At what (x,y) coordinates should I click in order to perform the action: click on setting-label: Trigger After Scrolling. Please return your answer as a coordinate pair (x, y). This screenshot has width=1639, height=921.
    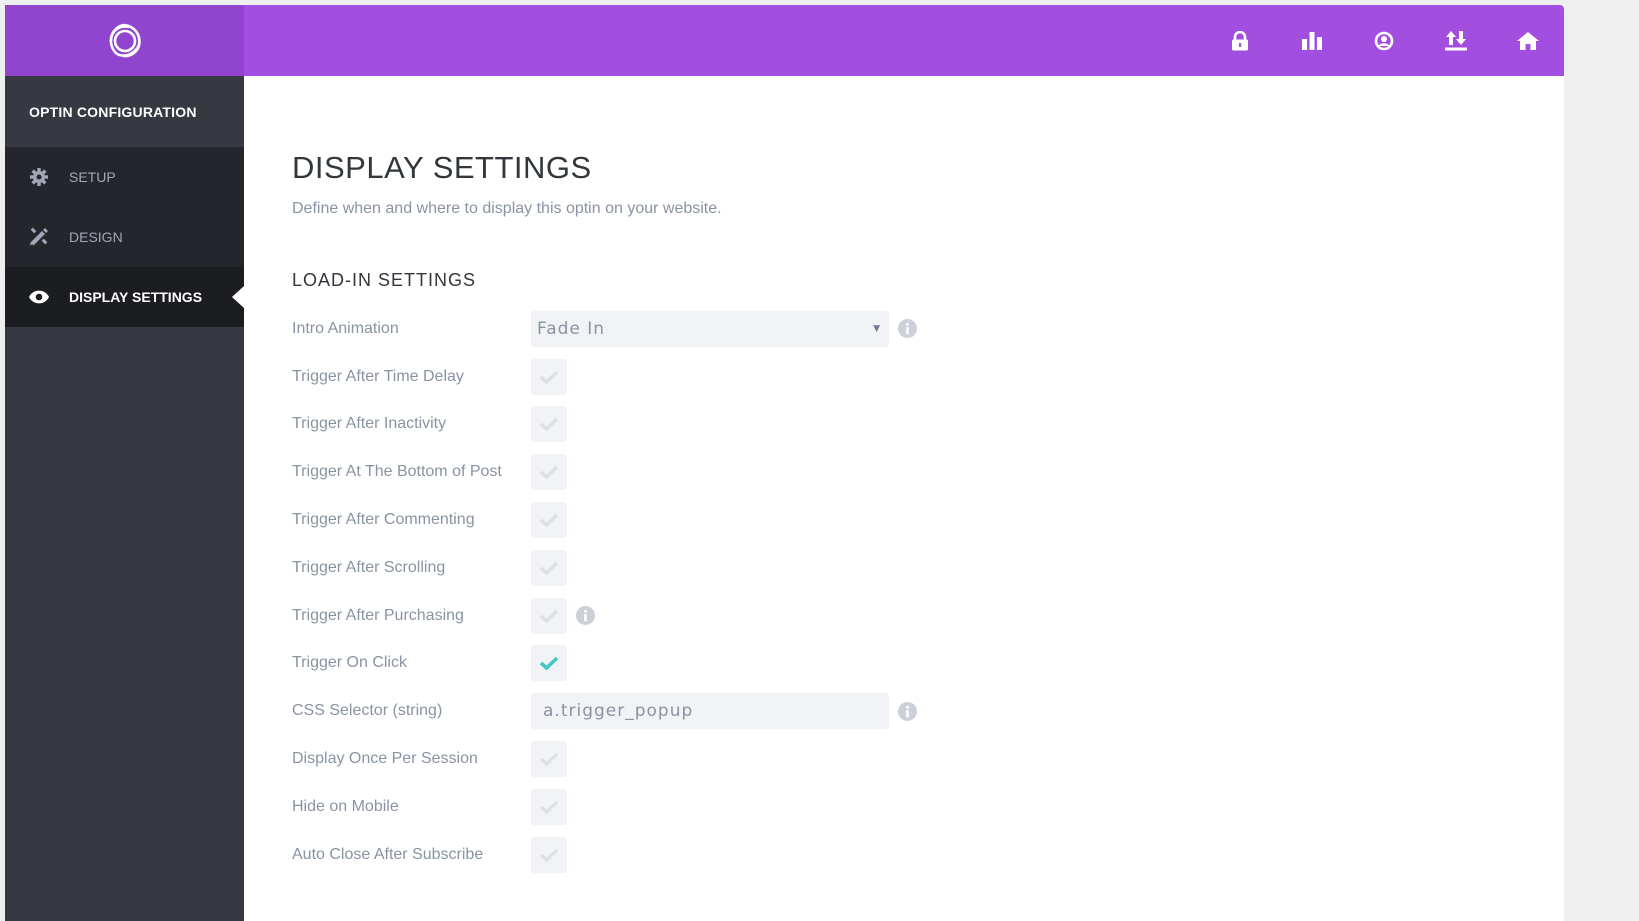
    Looking at the image, I should click on (369, 567).